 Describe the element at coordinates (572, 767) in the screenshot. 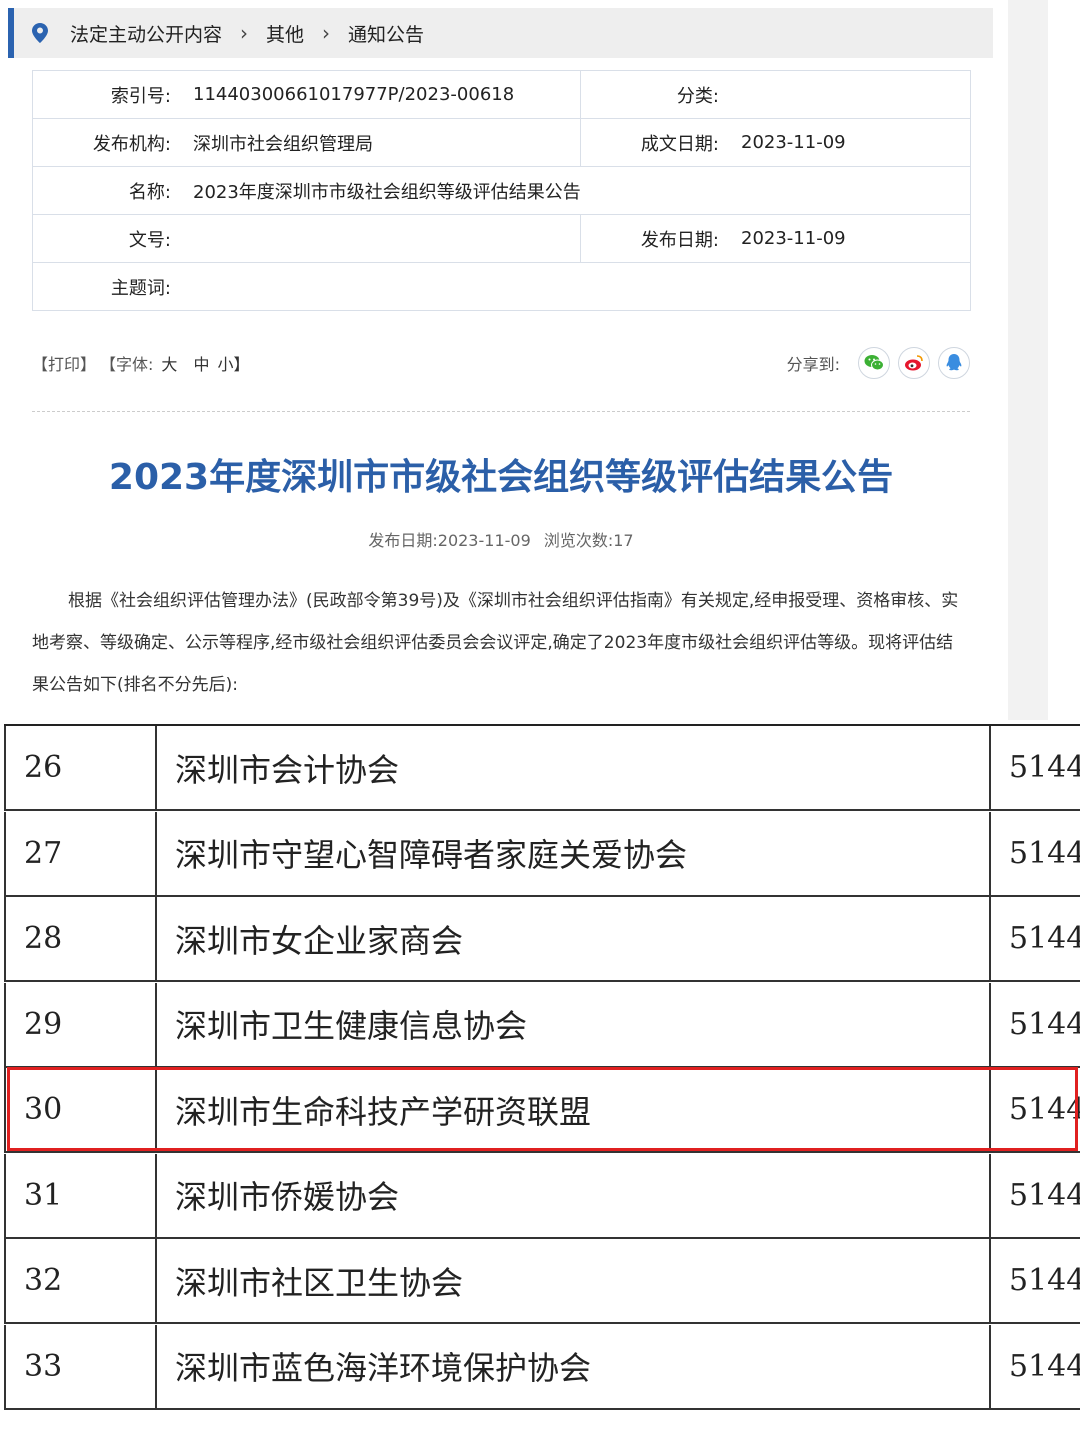

I see `organization-name: 深圳市会计协会` at that location.